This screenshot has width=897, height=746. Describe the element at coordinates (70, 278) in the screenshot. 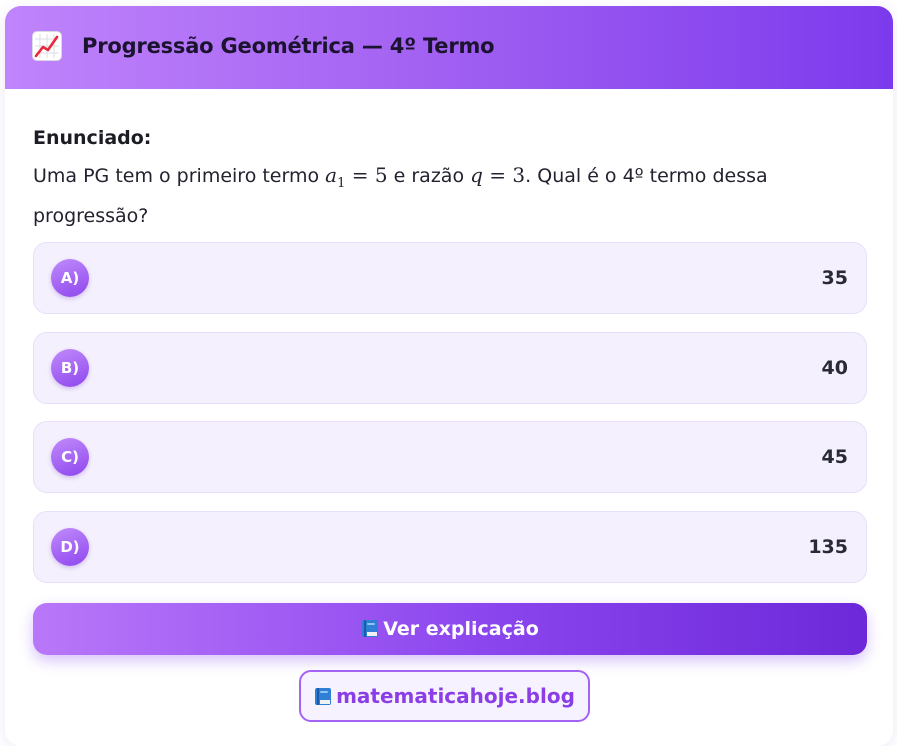

I see `option-a-letter-badge: A)` at that location.